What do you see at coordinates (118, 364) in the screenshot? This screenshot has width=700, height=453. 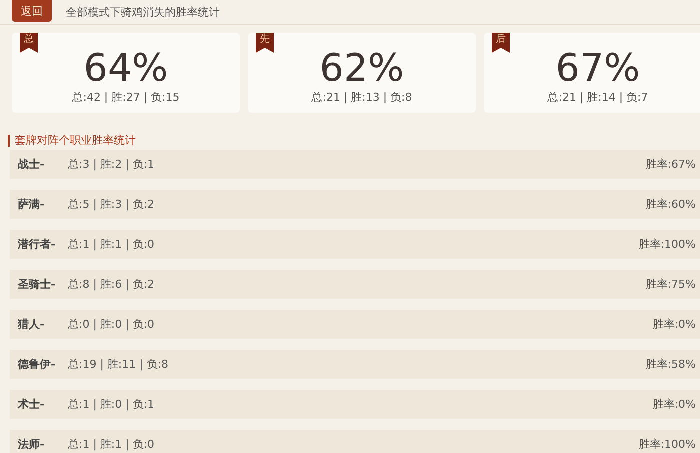 I see `record-stats: 总:19 | 胜:11 | 负:8` at bounding box center [118, 364].